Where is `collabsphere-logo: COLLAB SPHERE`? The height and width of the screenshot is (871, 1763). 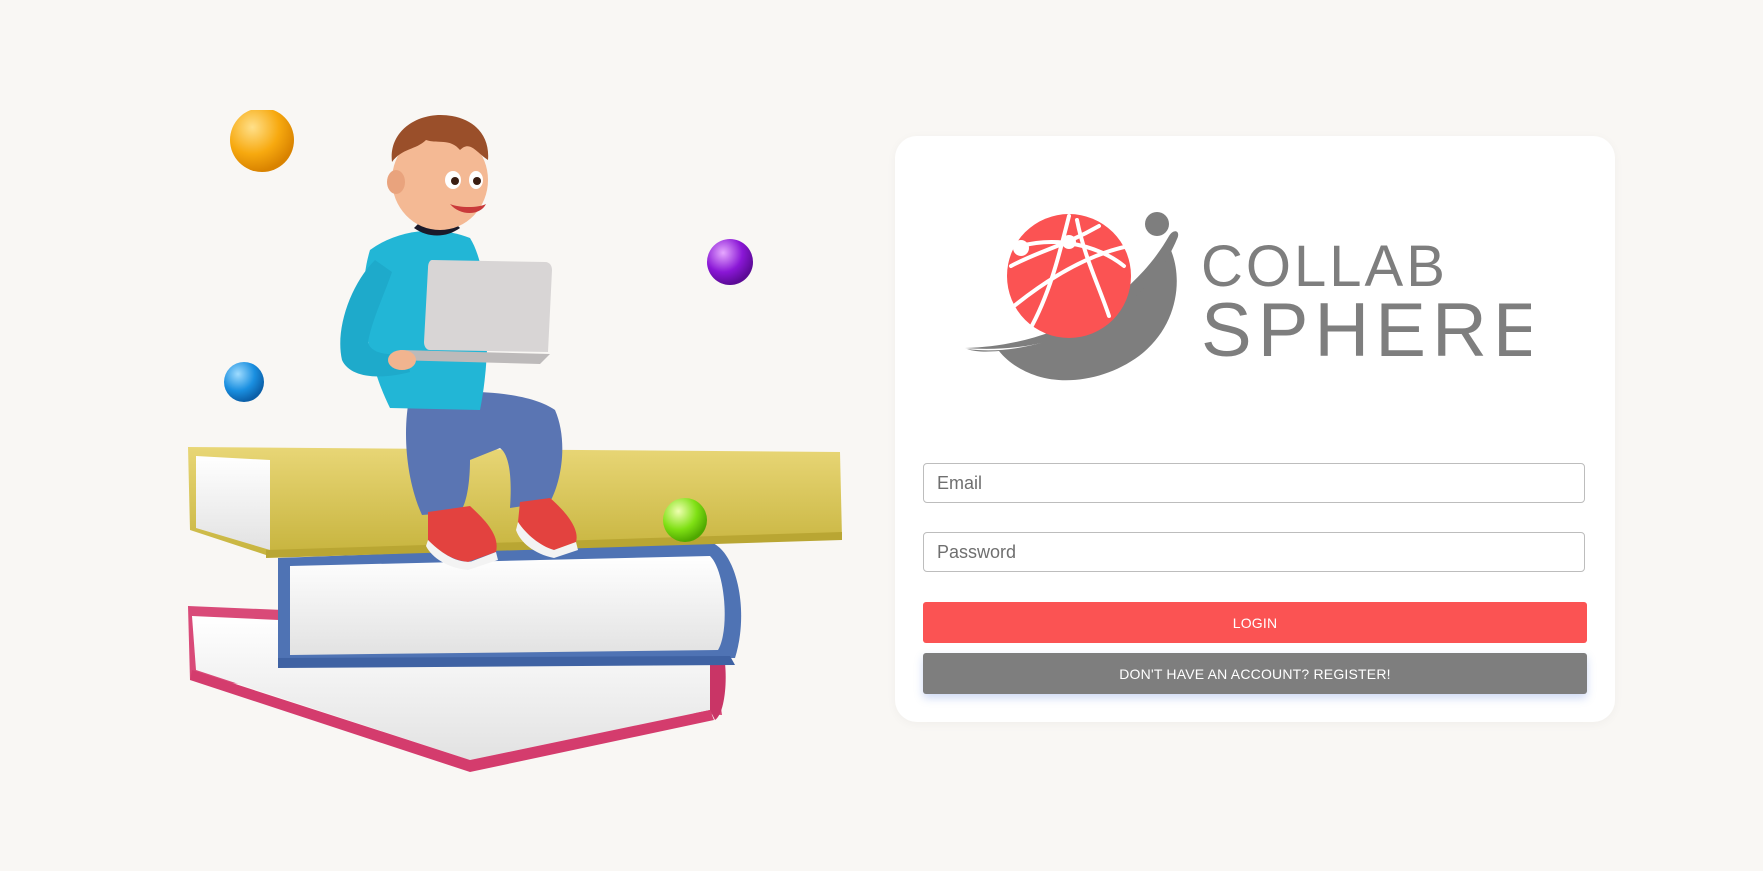
collabsphere-logo: COLLAB SPHERE is located at coordinates (1245, 306).